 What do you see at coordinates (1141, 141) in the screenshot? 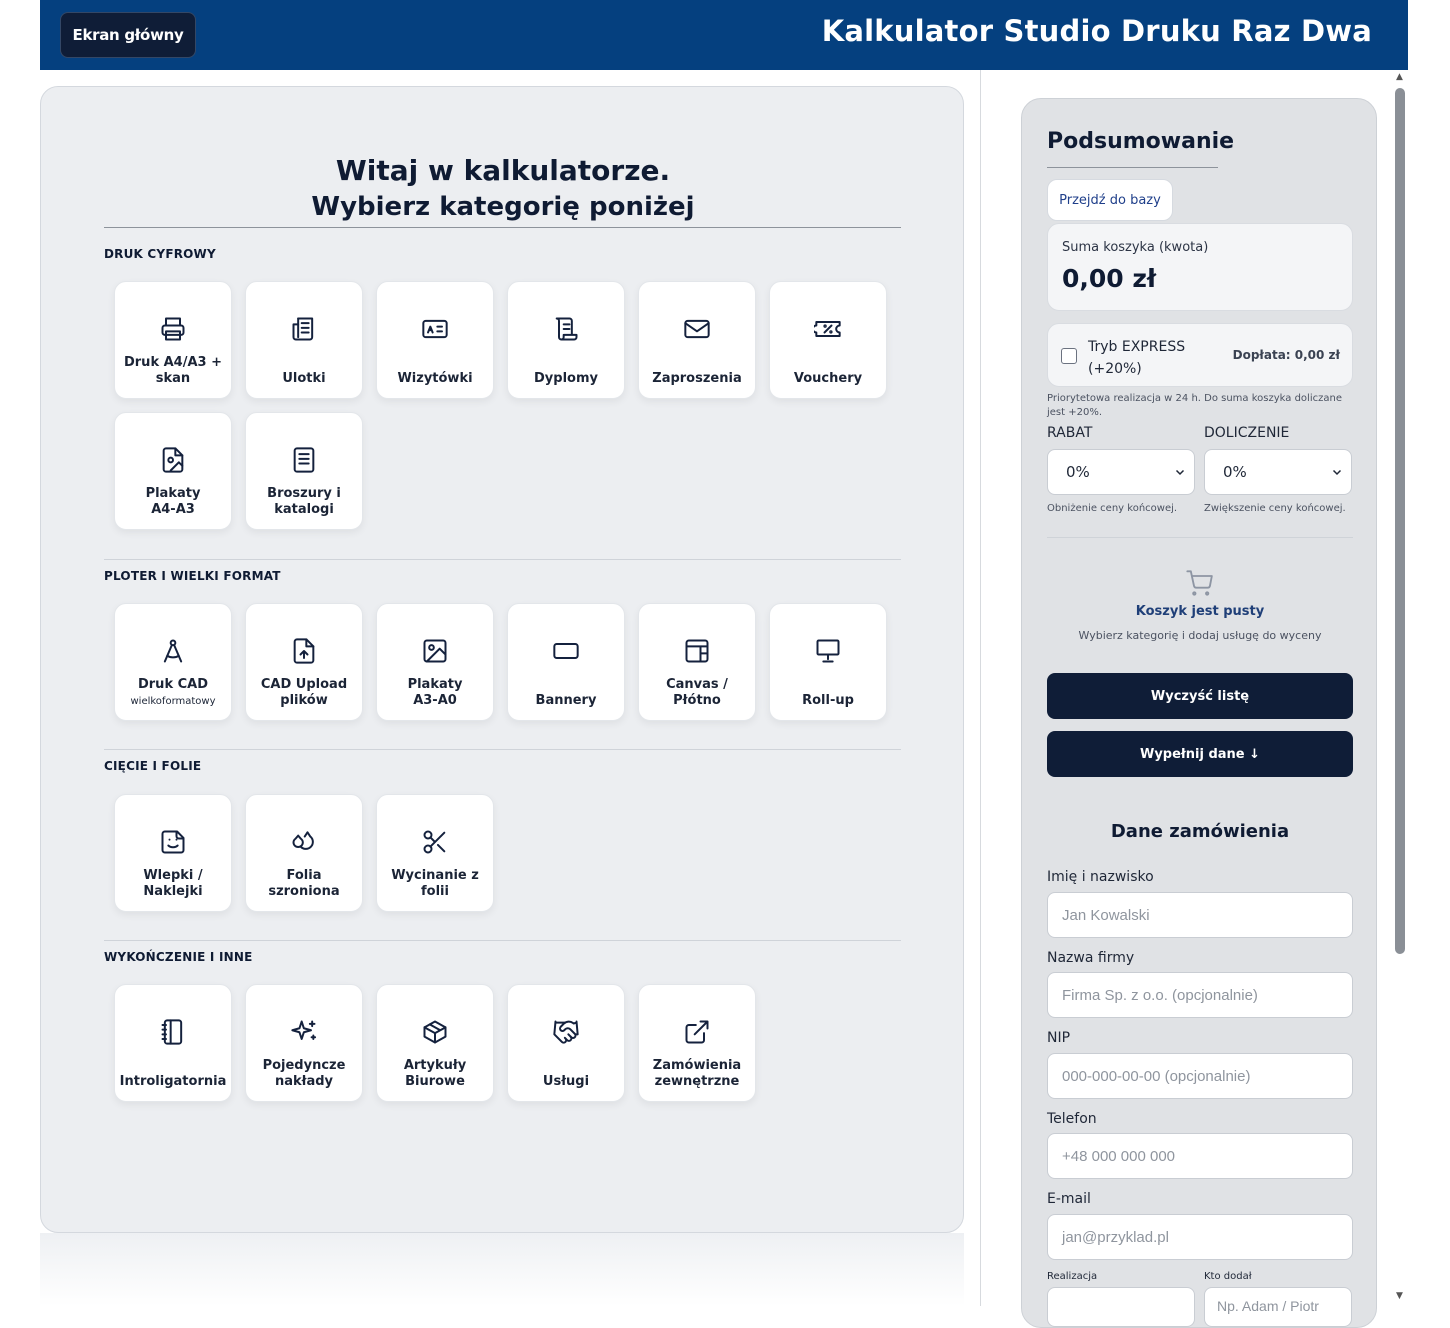
I see `summary-title: Podsumowanie` at bounding box center [1141, 141].